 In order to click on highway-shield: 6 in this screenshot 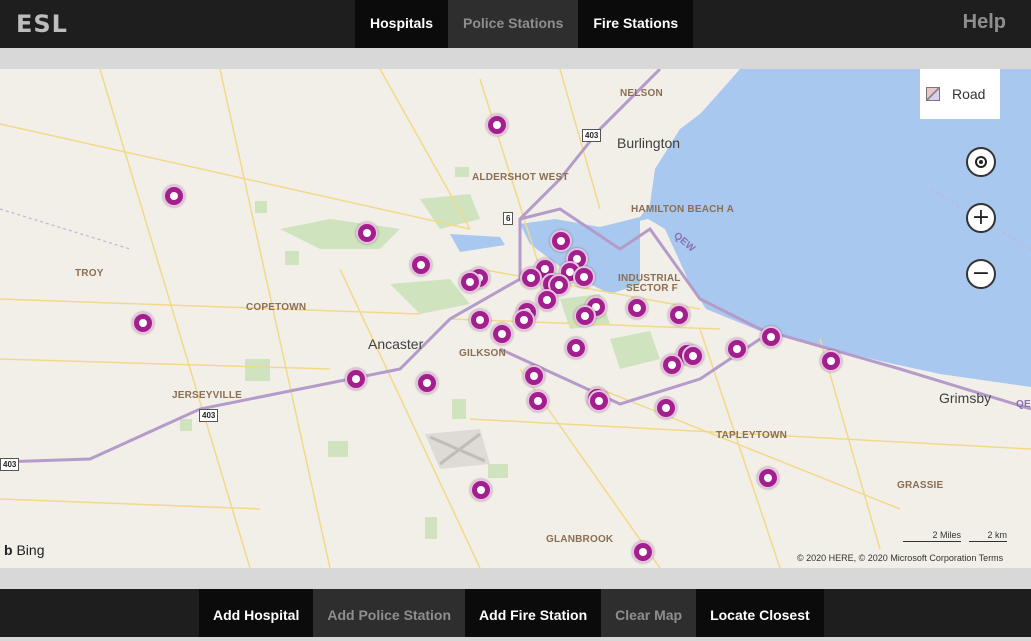, I will do `click(508, 218)`.